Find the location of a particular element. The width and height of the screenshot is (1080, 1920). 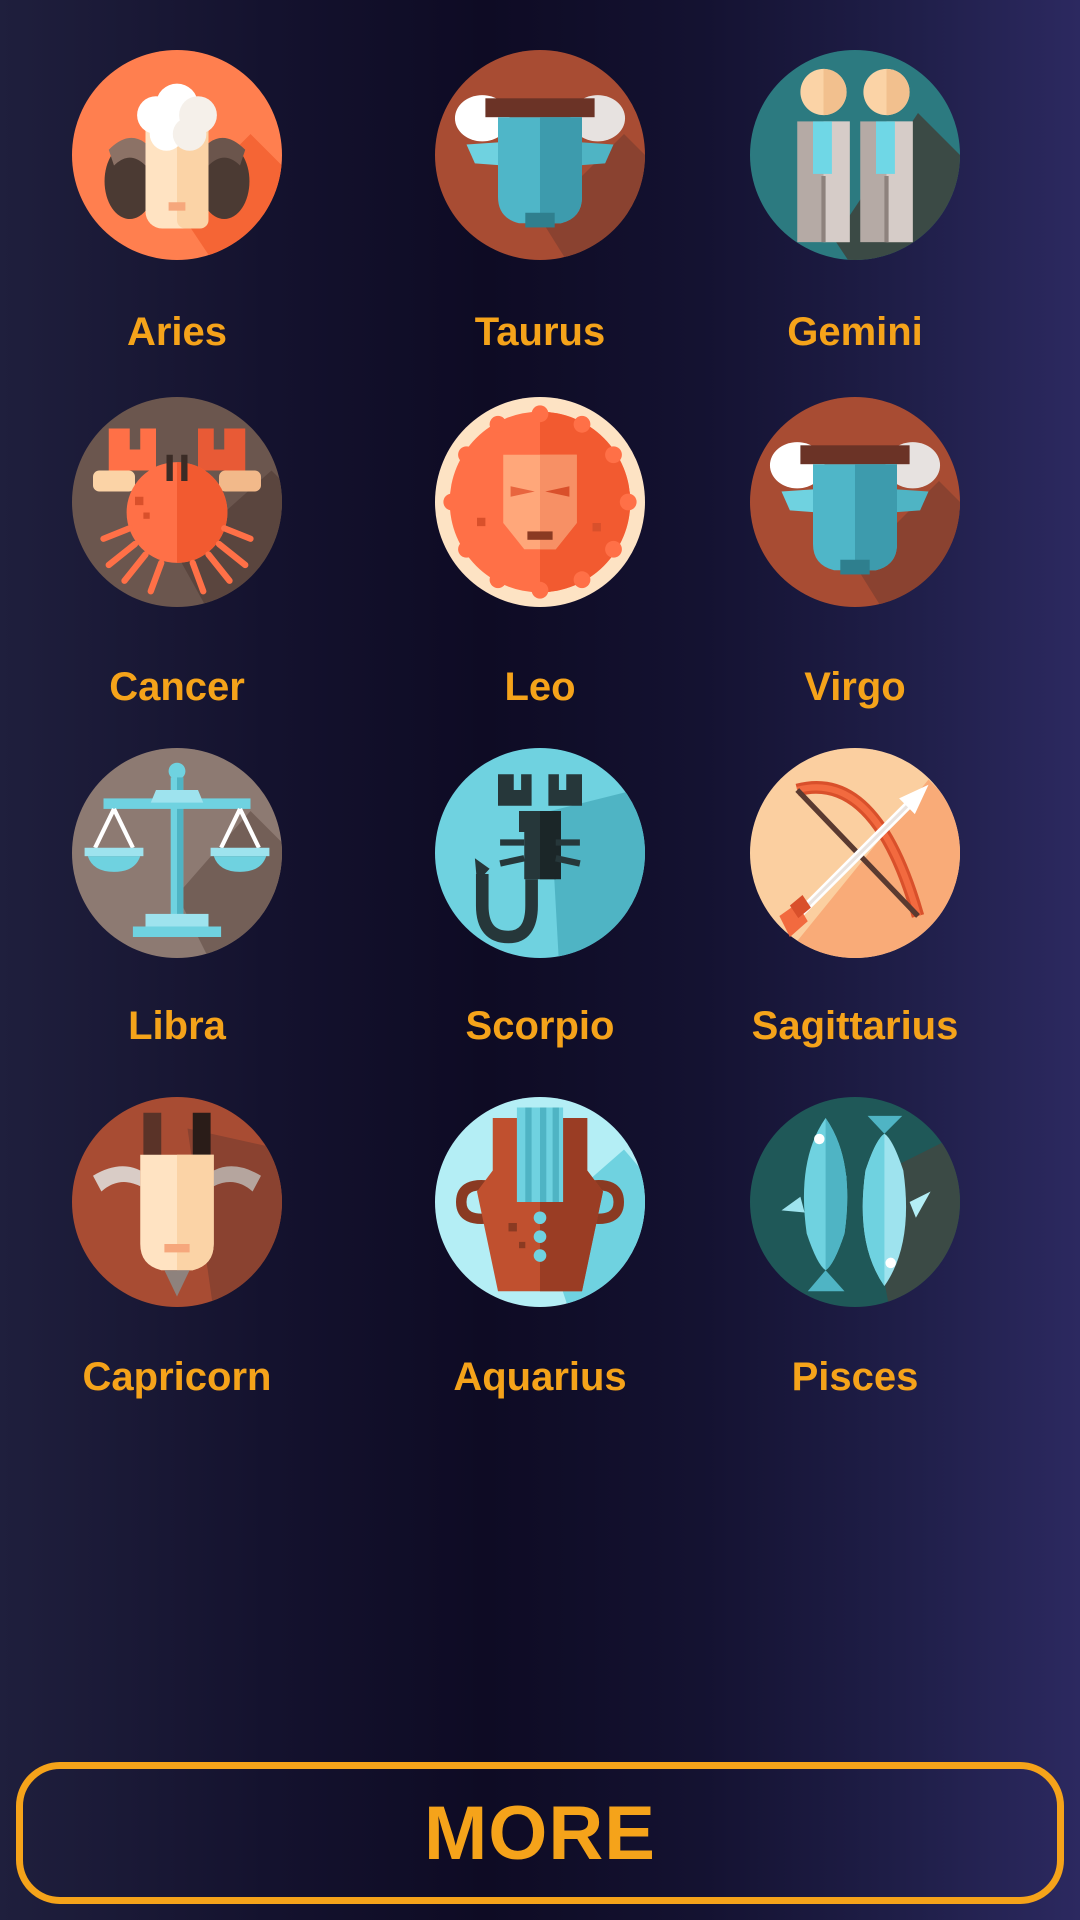

sign-aquarius: Aquarius is located at coordinates (540, 1248).